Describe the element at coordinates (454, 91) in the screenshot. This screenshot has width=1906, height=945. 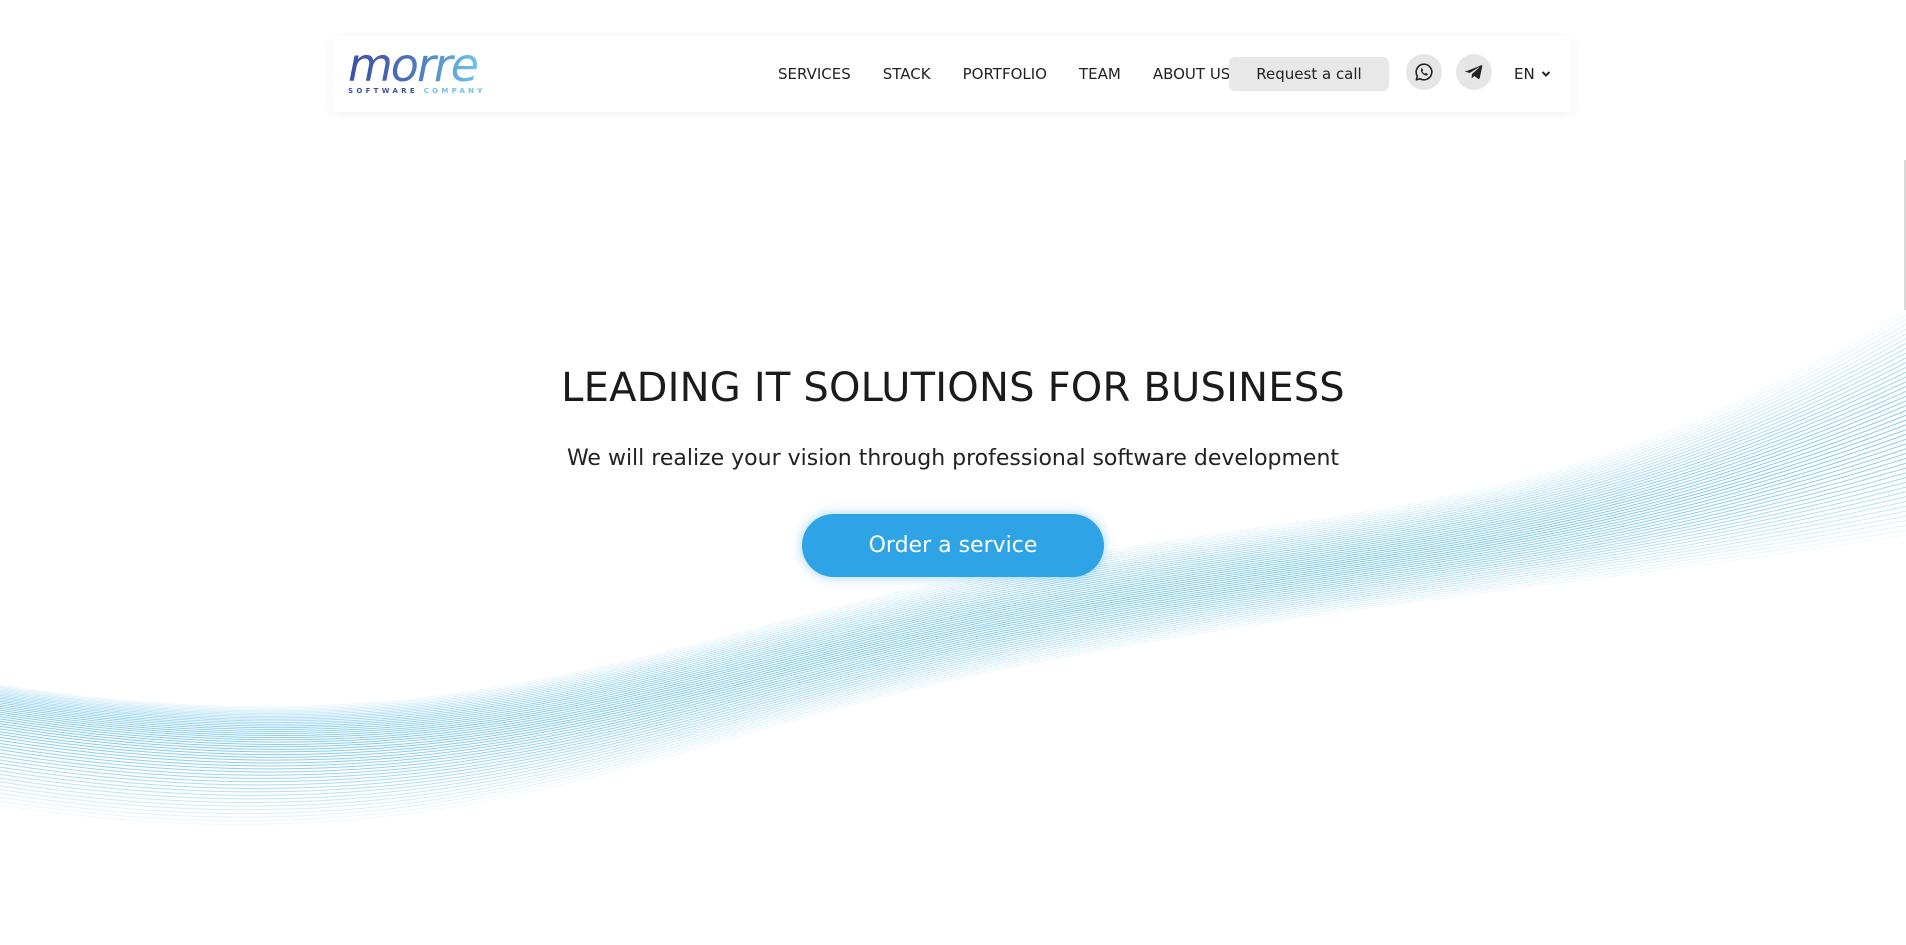
I see `logo-tagline-company: COMPANY` at that location.